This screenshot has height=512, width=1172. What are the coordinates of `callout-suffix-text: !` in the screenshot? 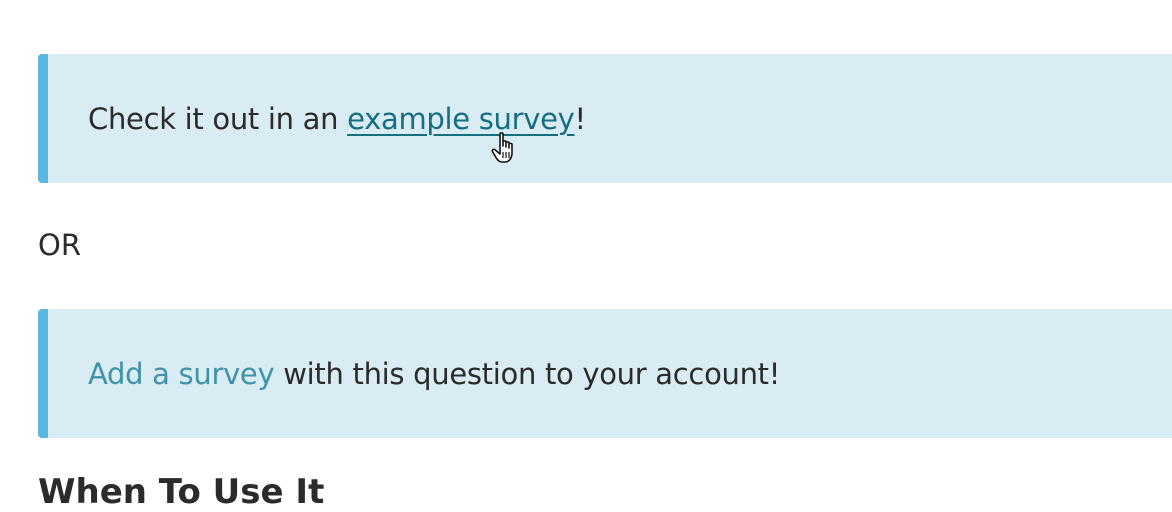 It's located at (580, 118).